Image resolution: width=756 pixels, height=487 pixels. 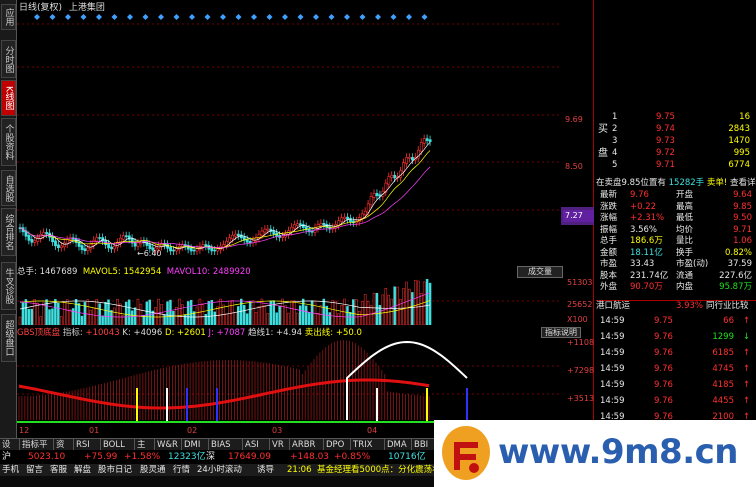 What do you see at coordinates (38, 333) in the screenshot?
I see `indicator-name: GBS顶底盘` at bounding box center [38, 333].